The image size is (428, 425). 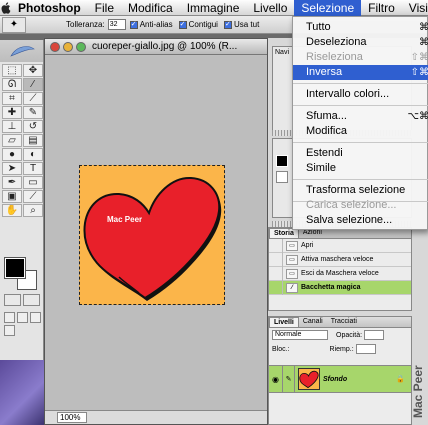 What do you see at coordinates (12, 126) in the screenshot?
I see `stamp-tool-icon: ⊥` at bounding box center [12, 126].